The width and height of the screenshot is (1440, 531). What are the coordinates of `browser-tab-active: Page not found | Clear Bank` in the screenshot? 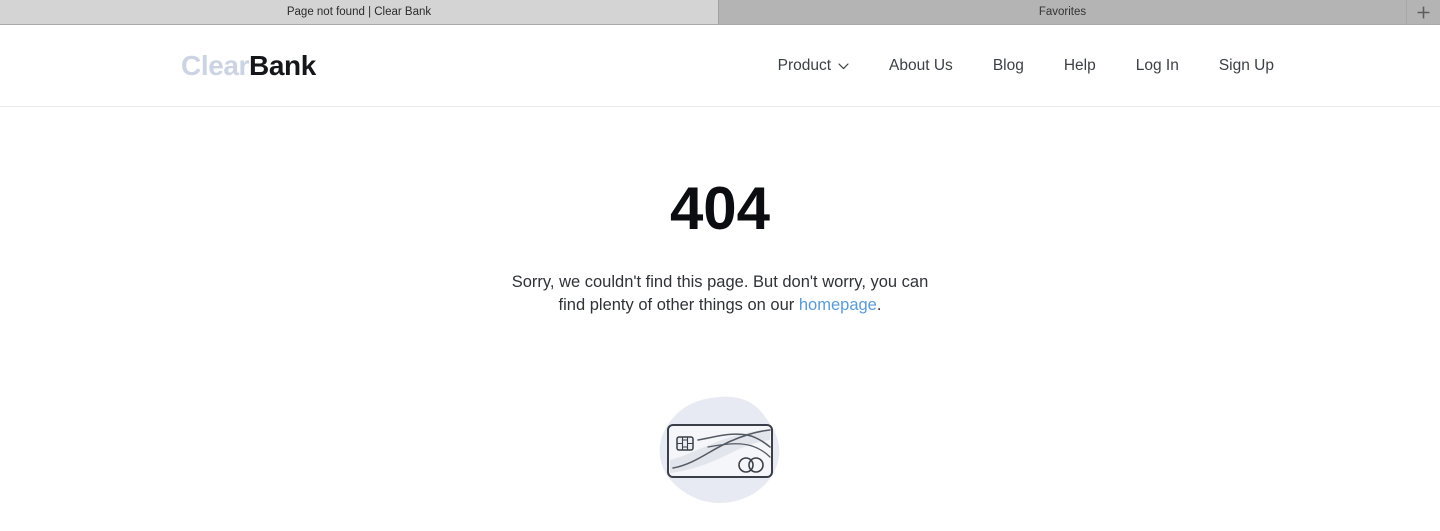 It's located at (359, 12).